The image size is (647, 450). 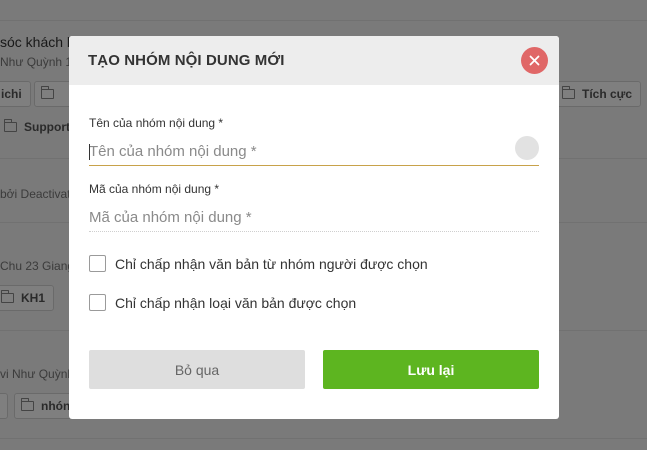 I want to click on group-name-field, so click(x=314, y=151).